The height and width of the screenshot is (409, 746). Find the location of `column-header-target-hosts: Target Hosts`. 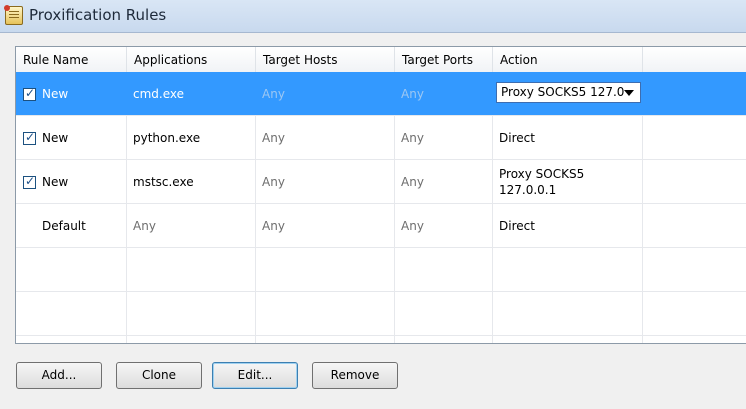

column-header-target-hosts: Target Hosts is located at coordinates (325, 59).